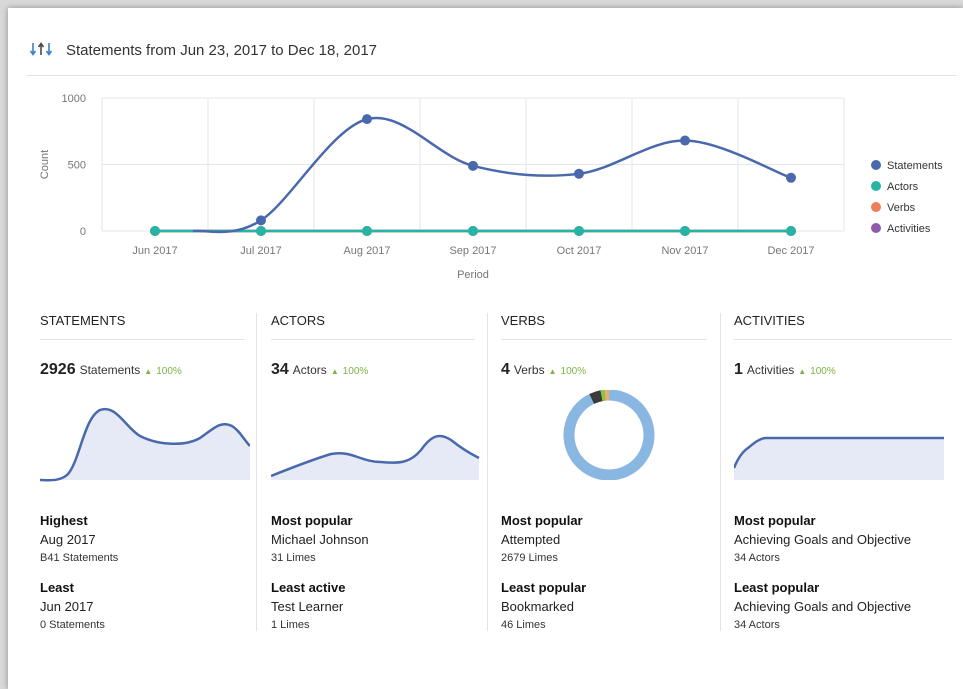 This screenshot has width=963, height=689. I want to click on x-tick-label: Dec 2017, so click(790, 251).